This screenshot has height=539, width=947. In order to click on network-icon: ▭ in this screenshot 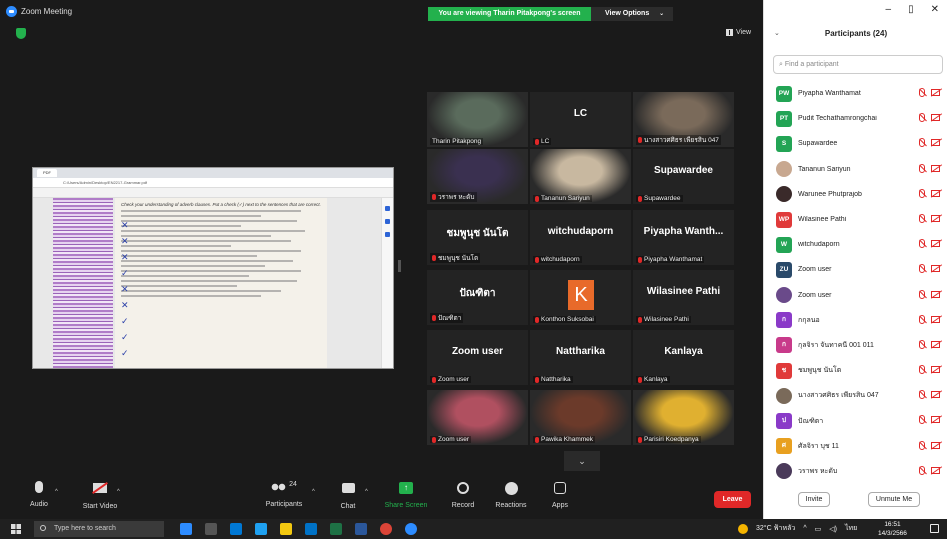, I will do `click(818, 529)`.